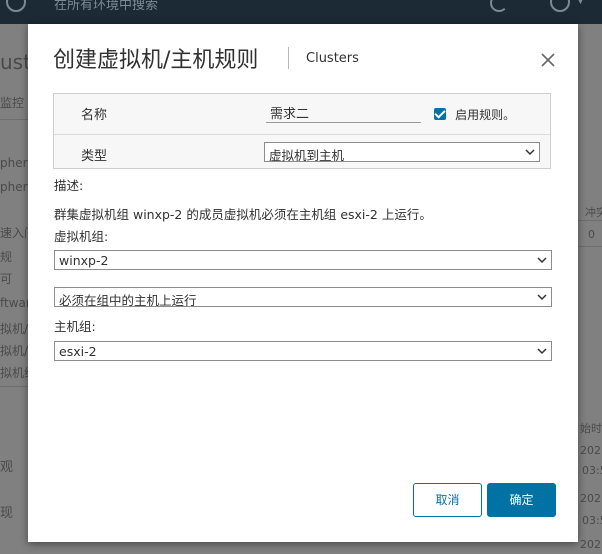 The width and height of the screenshot is (602, 554). I want to click on top-navbar: 在所有环境中搜索 ▼, so click(301, 12).